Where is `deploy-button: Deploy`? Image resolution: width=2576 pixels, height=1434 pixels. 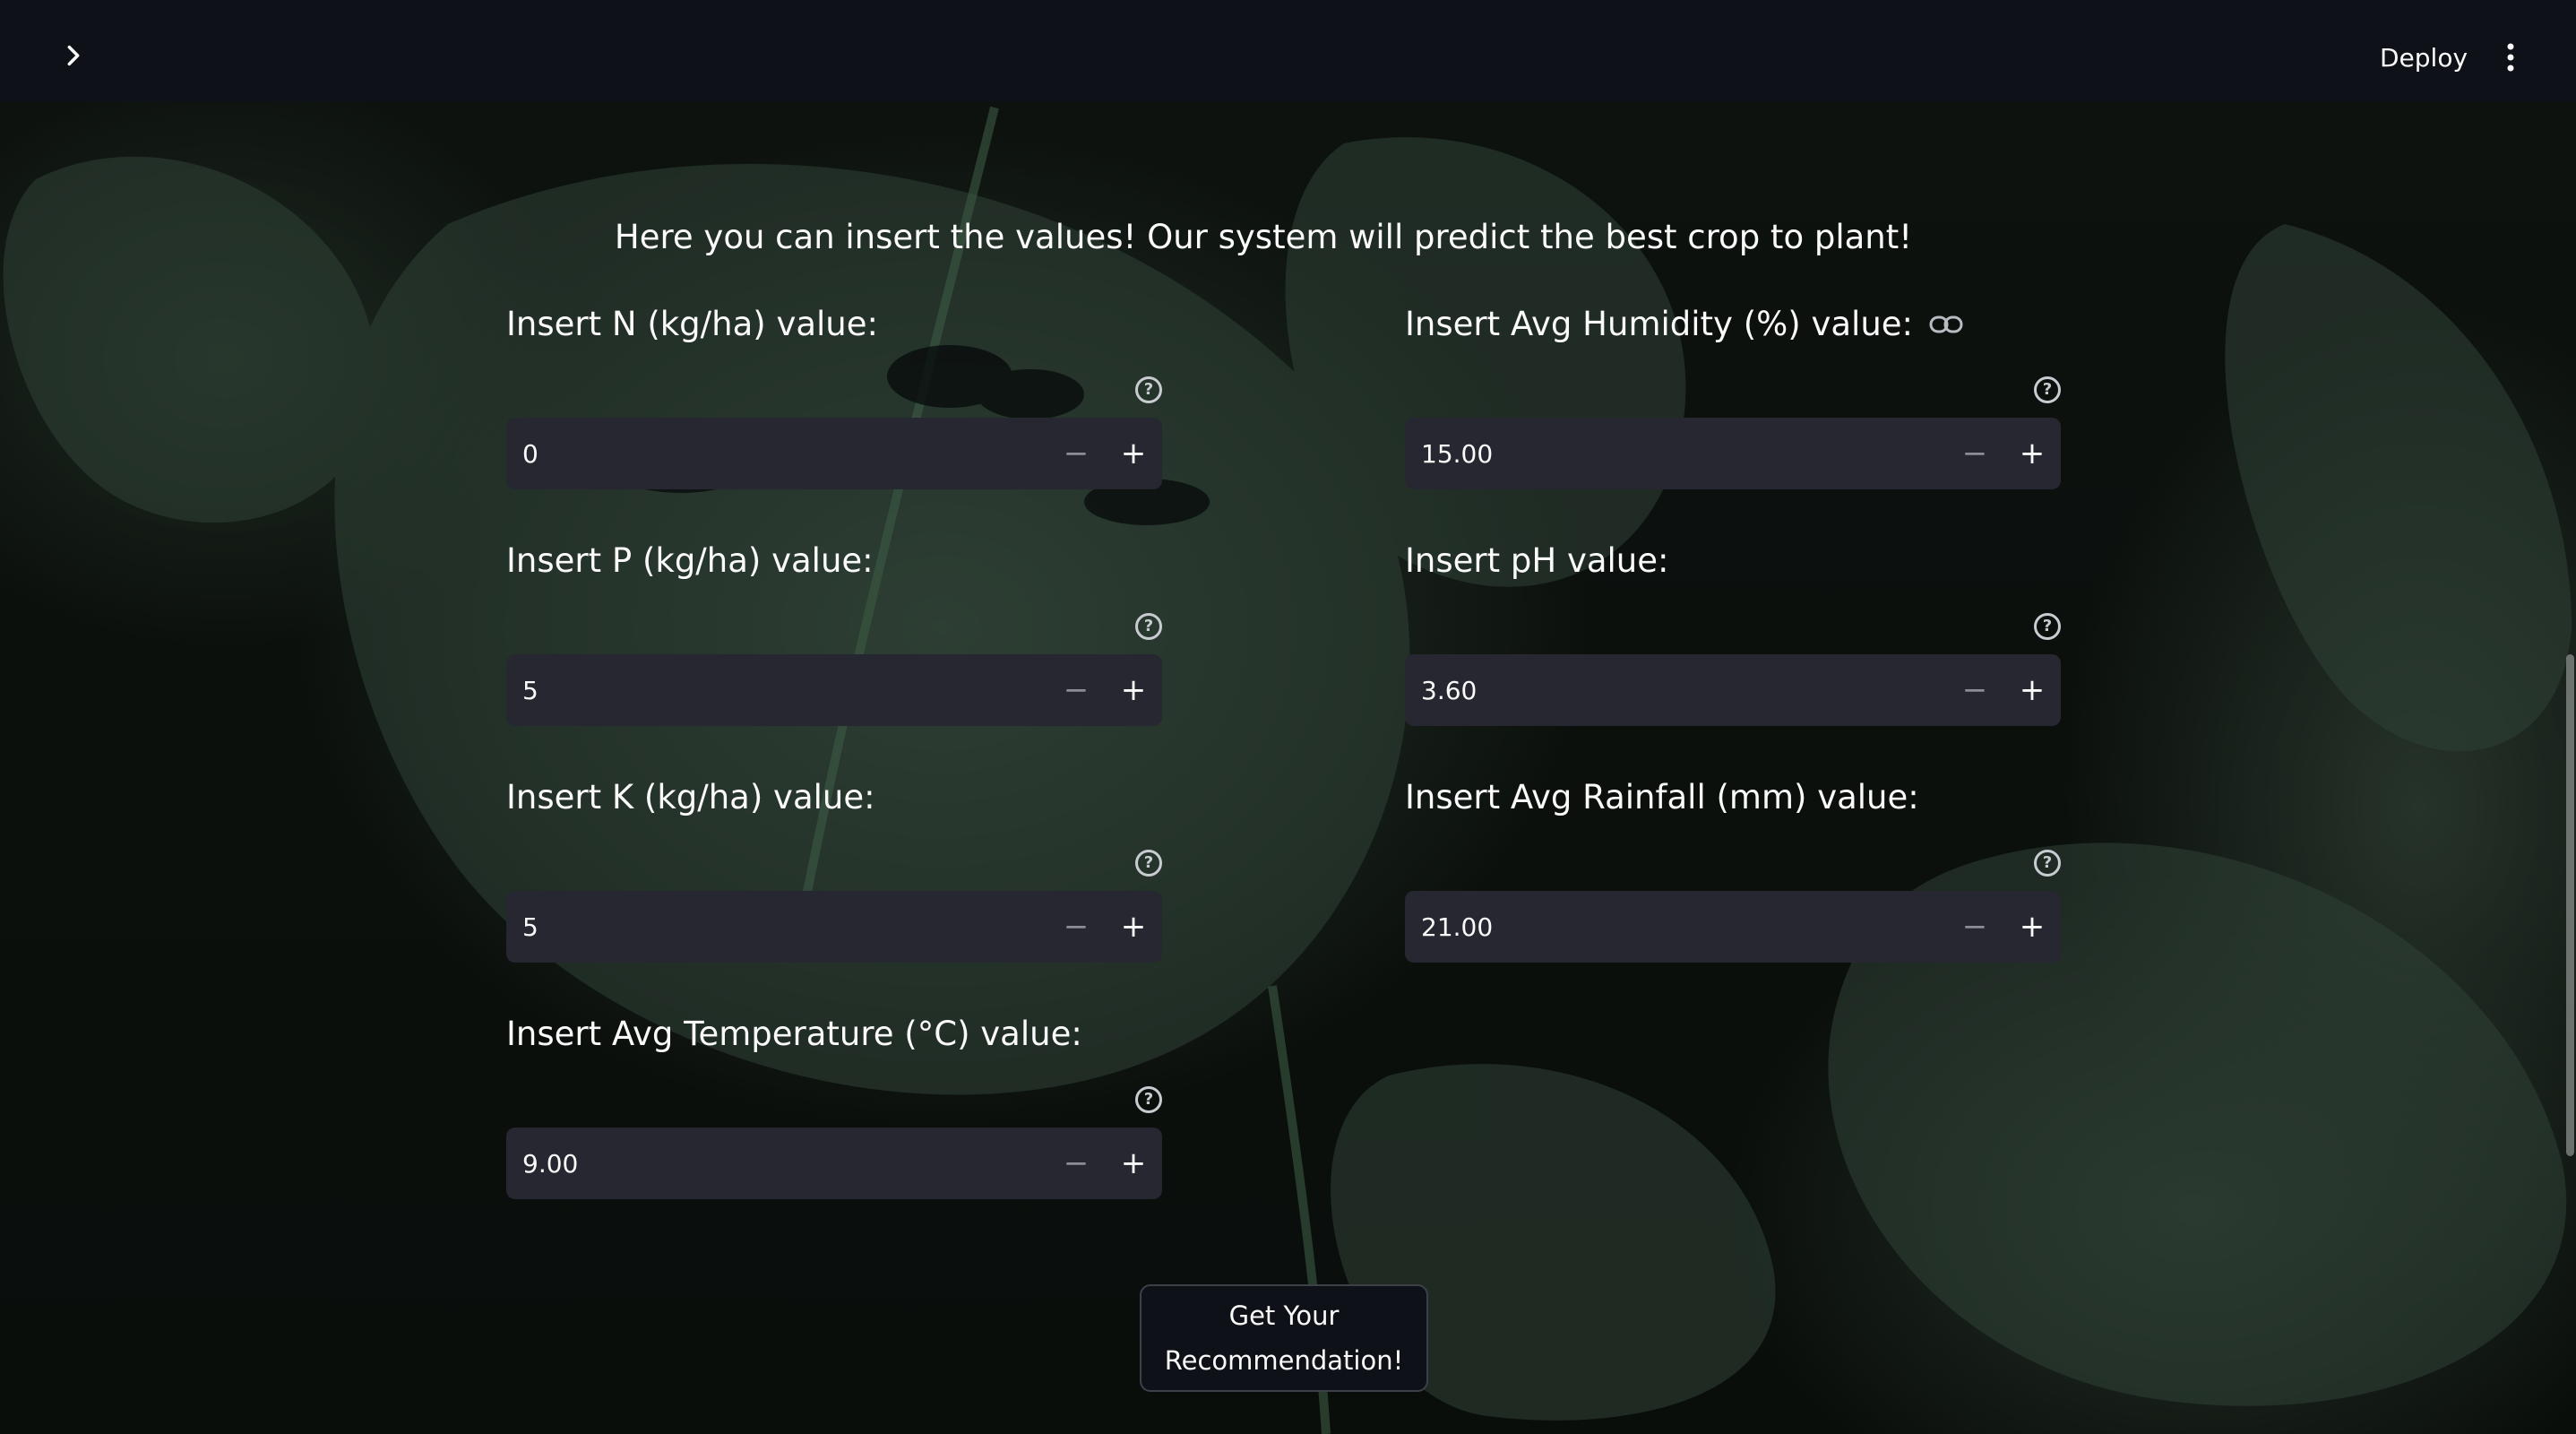 deploy-button: Deploy is located at coordinates (2424, 57).